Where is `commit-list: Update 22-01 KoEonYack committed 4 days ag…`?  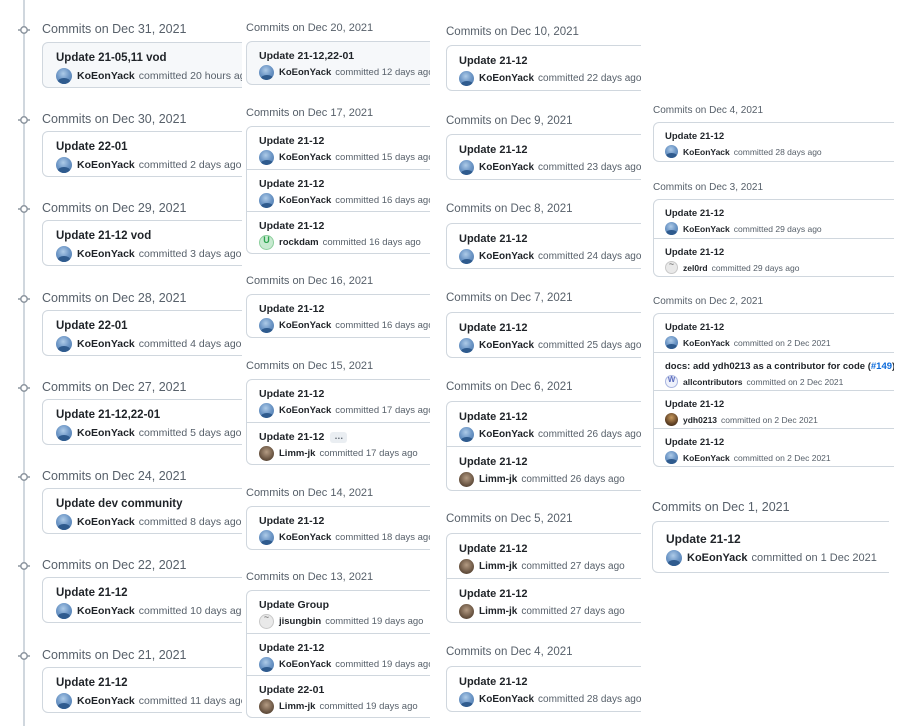 commit-list: Update 22-01 KoEonYack committed 4 days ag… is located at coordinates (142, 333).